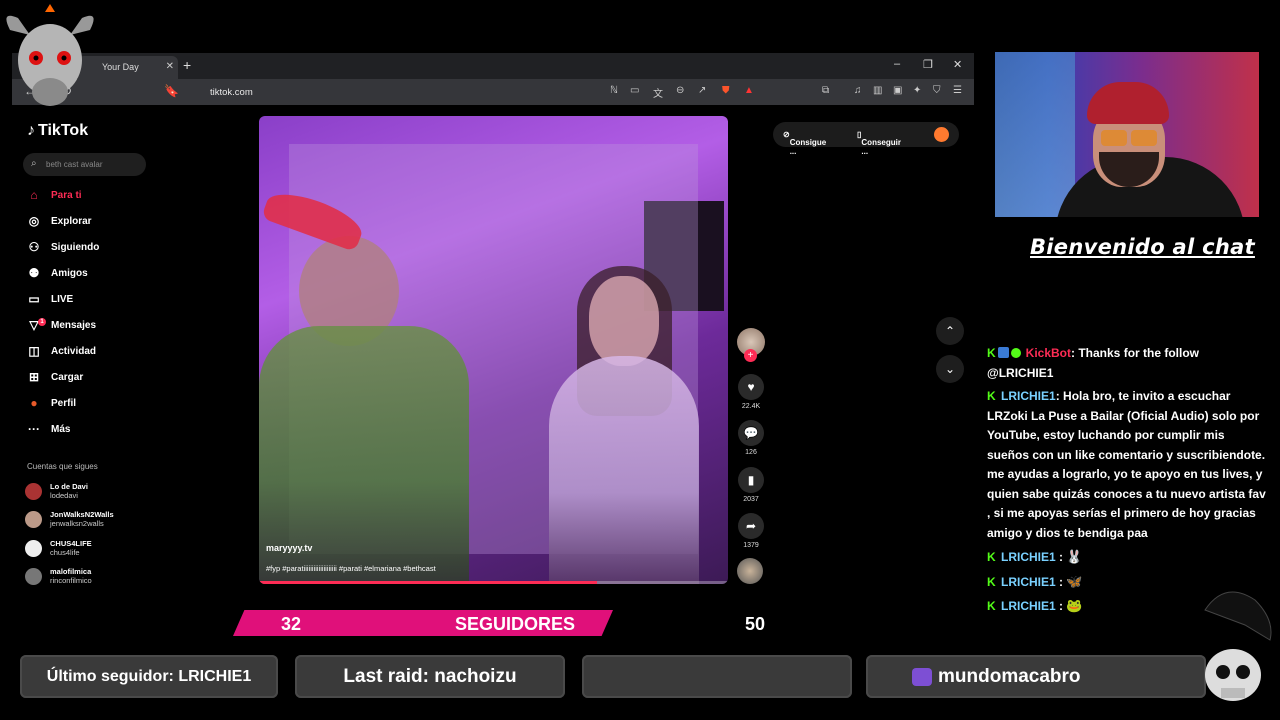  Describe the element at coordinates (957, 90) in the screenshot. I see `menu-icon: ☰` at that location.